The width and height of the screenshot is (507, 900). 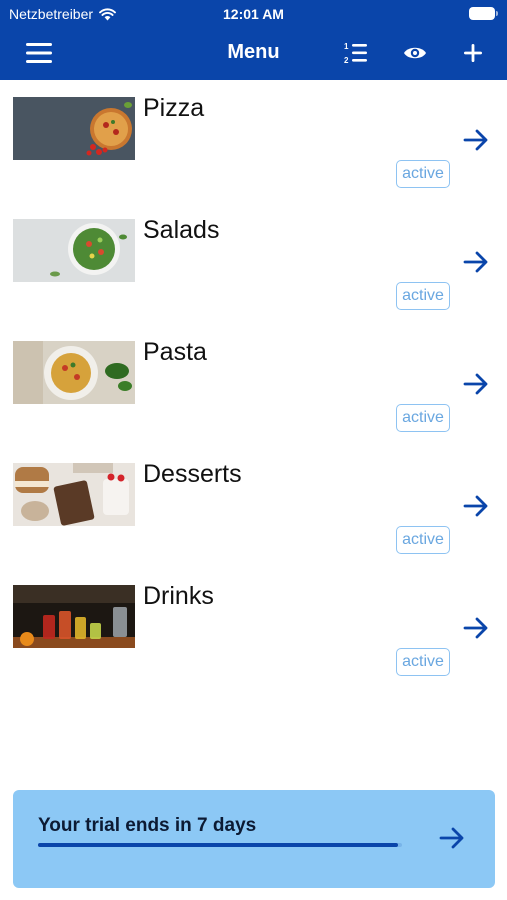 What do you see at coordinates (253, 507) in the screenshot?
I see `list-item-desserts: Desserts active` at bounding box center [253, 507].